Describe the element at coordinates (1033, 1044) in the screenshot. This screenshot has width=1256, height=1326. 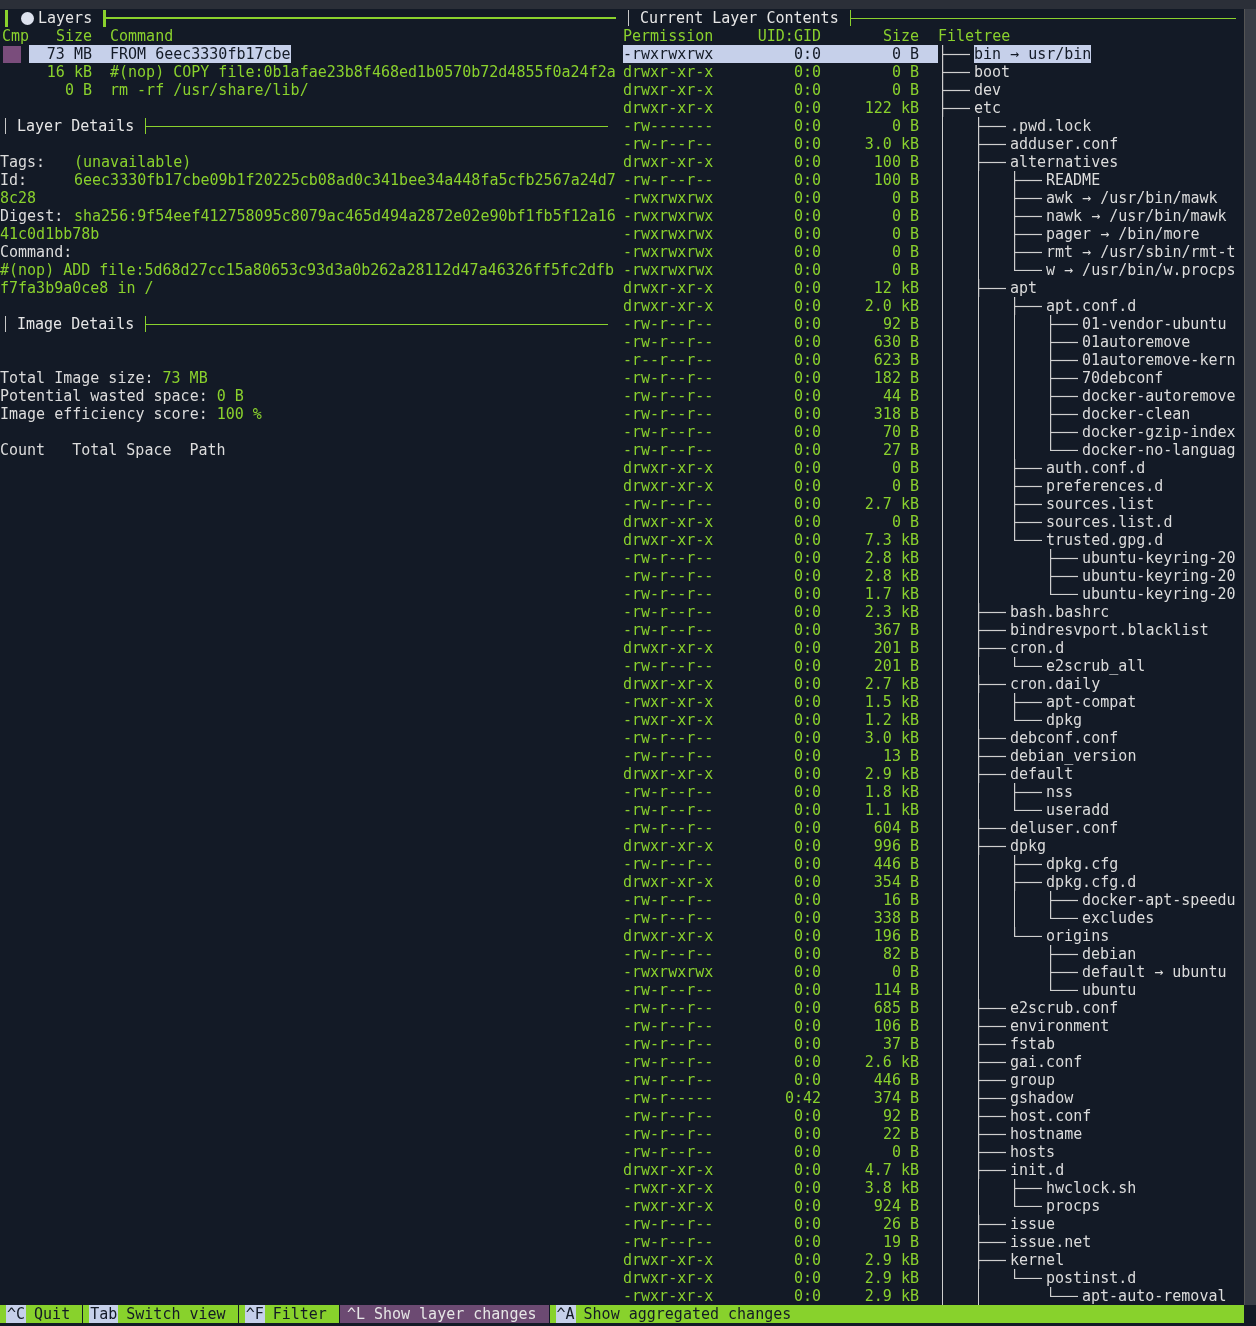
I see `file-name: fstab` at that location.